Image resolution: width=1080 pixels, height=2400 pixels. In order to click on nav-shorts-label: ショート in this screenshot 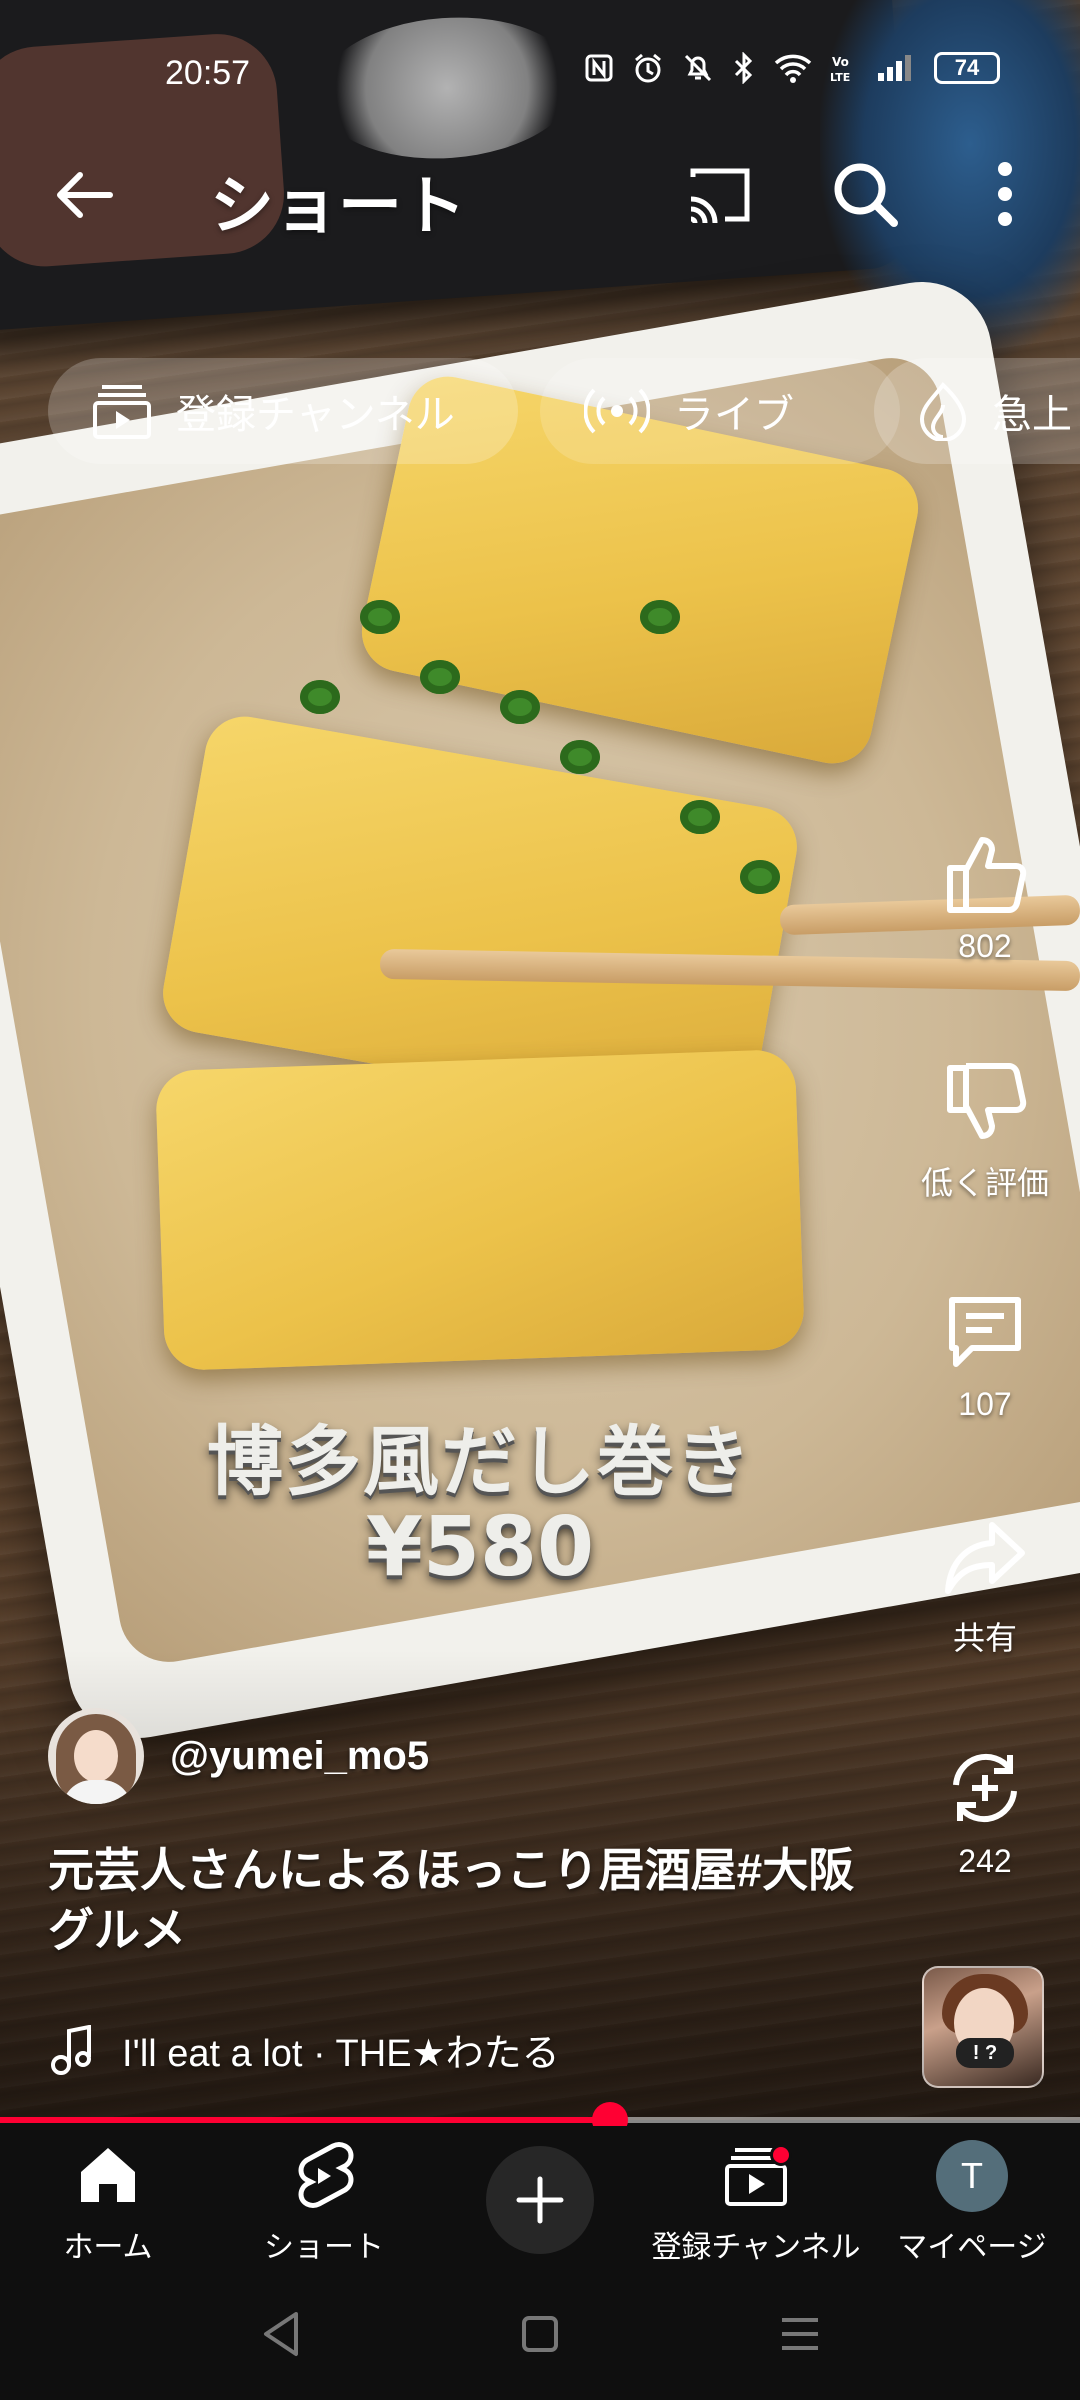, I will do `click(324, 2247)`.